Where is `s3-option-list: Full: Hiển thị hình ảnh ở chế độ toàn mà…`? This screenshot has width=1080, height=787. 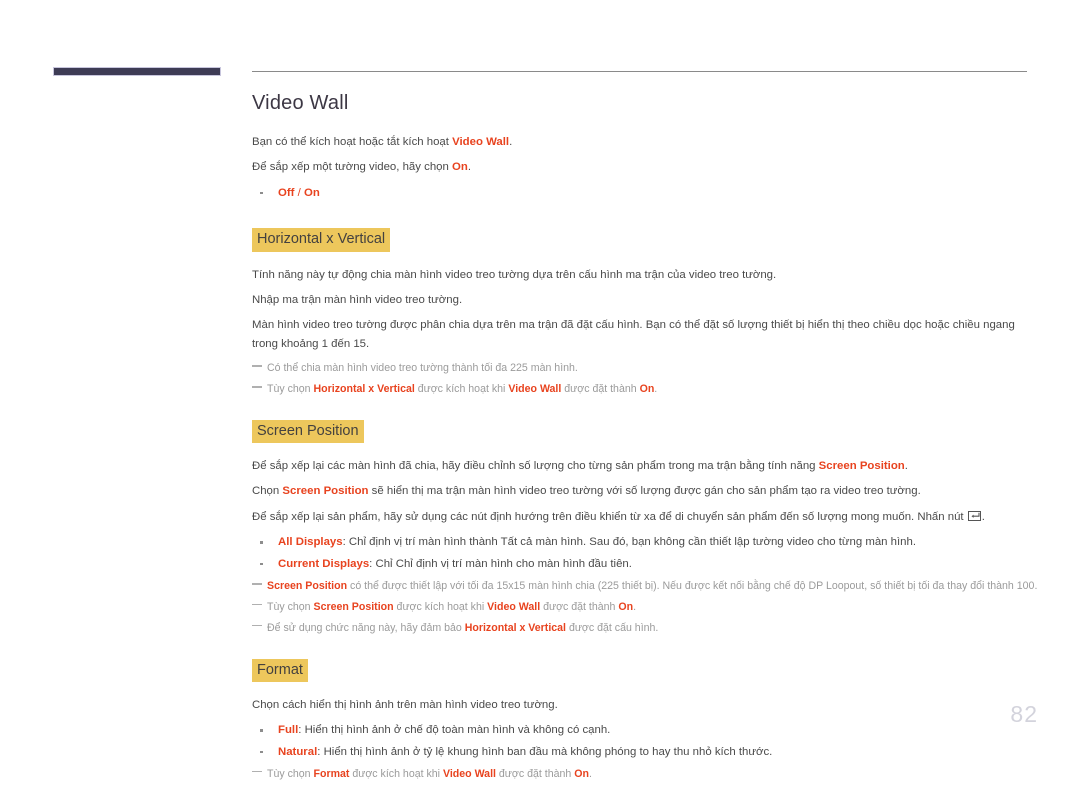 s3-option-list: Full: Hiển thị hình ảnh ở chế độ toàn mà… is located at coordinates (647, 741).